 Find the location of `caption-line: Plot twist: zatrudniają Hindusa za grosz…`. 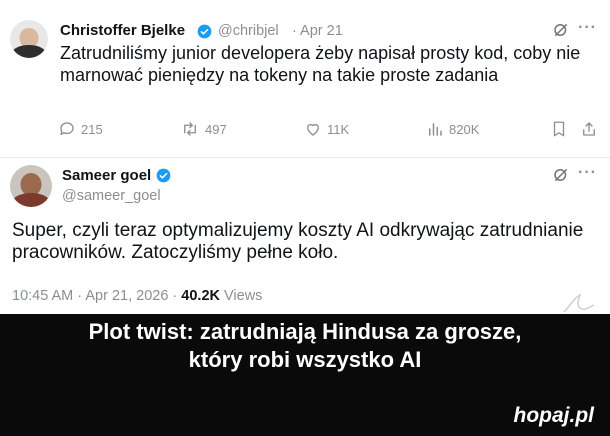

caption-line: Plot twist: zatrudniają Hindusa za grosz… is located at coordinates (305, 331).